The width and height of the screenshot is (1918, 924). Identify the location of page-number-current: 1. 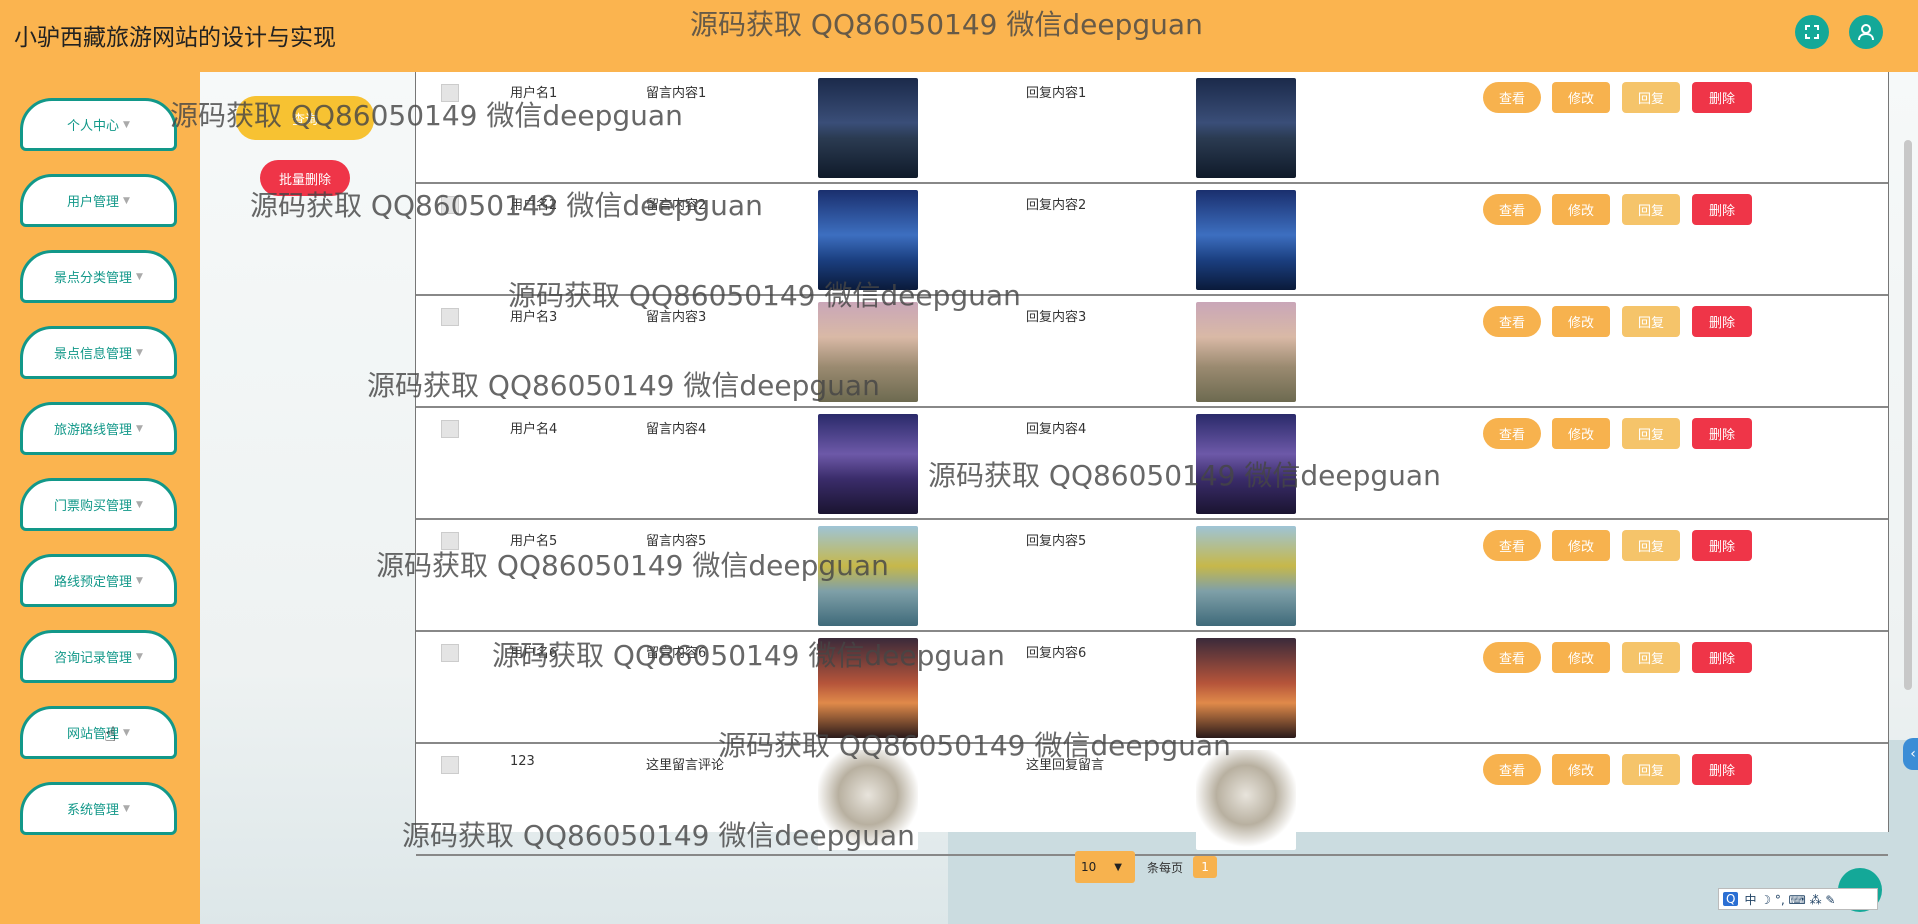
(1205, 867).